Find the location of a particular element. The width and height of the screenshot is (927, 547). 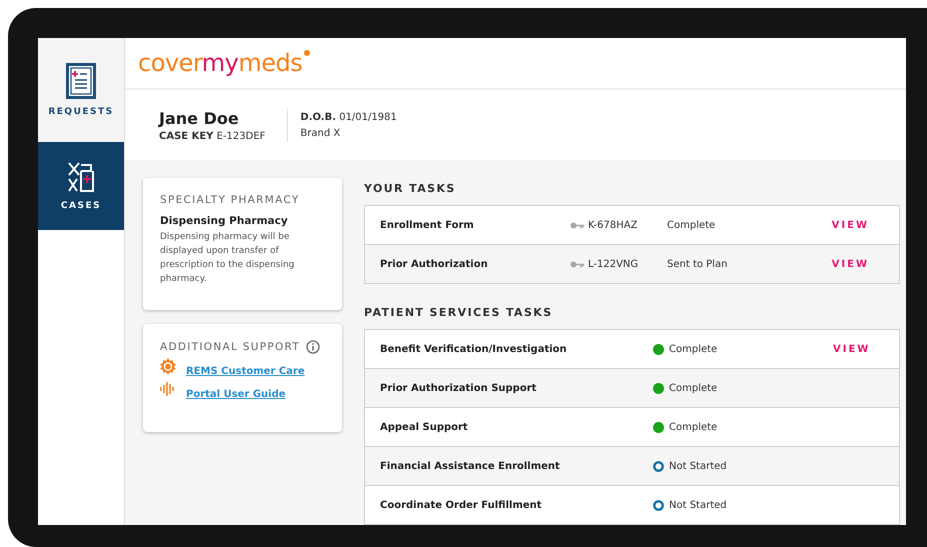

support-link: Portal User Guide is located at coordinates (236, 394).